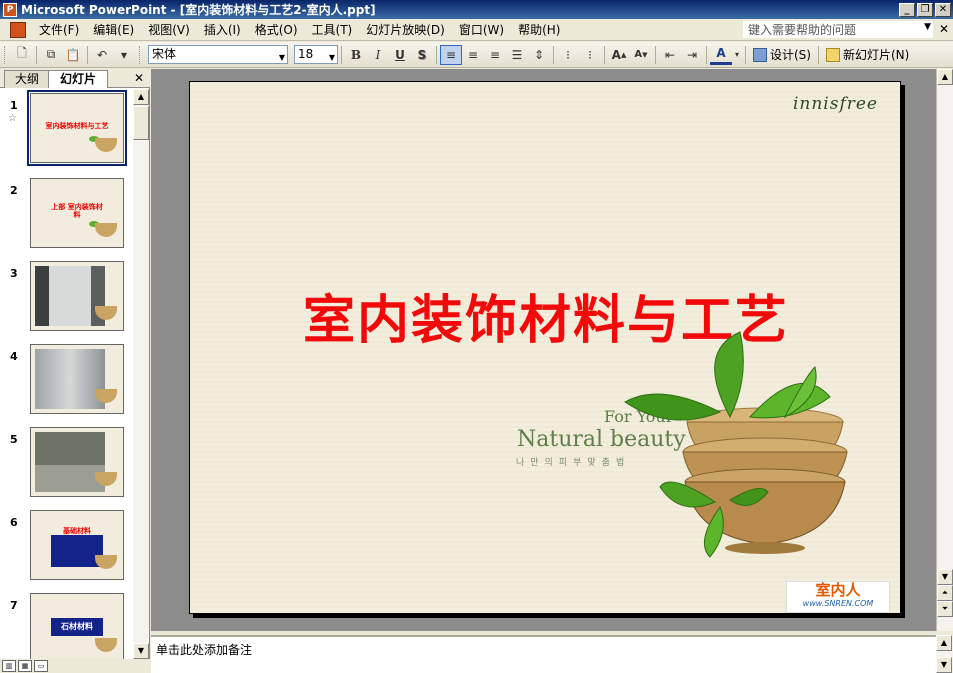  Describe the element at coordinates (27, 79) in the screenshot. I see `tab-outline: 大纲` at that location.